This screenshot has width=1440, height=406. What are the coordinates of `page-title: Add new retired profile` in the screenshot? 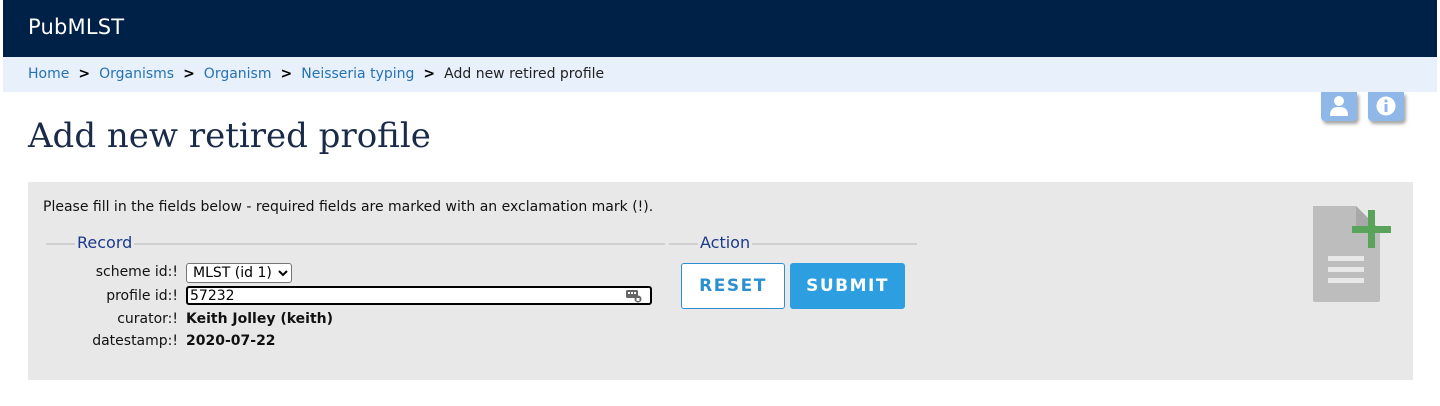 It's located at (229, 136).